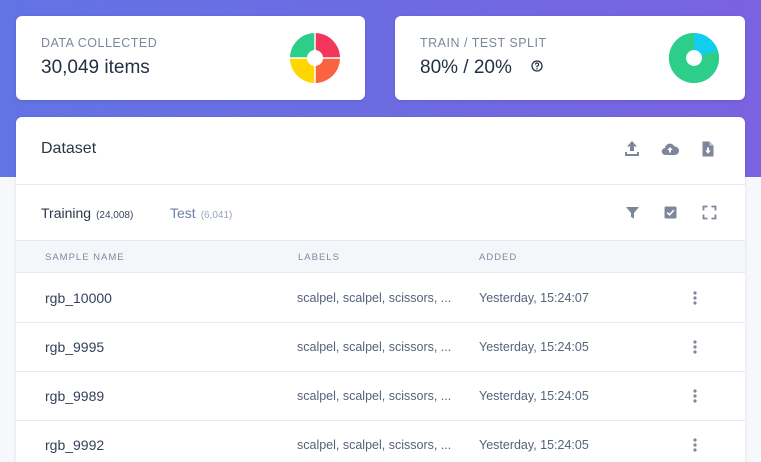 The height and width of the screenshot is (462, 761). I want to click on sample-name: rgb_9992, so click(74, 445).